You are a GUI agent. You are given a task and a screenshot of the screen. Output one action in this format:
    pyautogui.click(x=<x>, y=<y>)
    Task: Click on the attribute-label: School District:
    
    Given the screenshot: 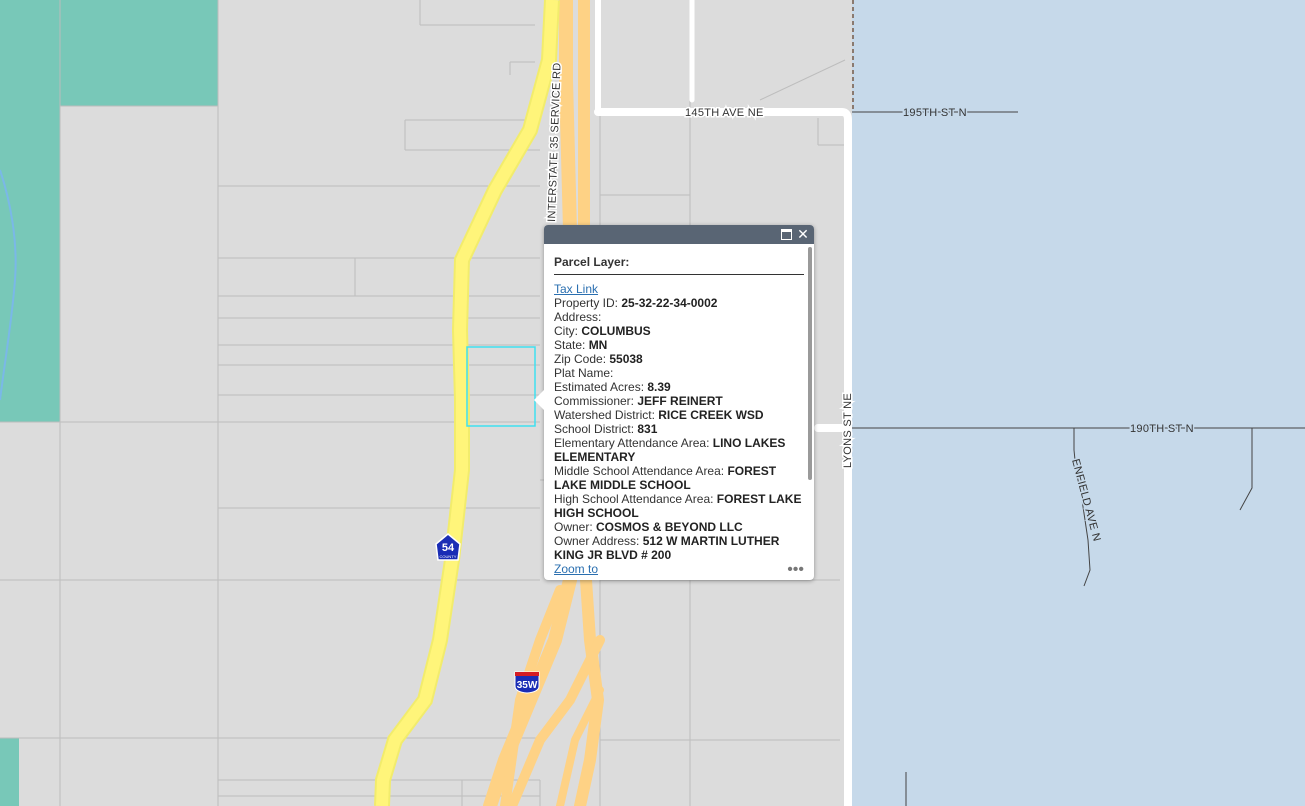 What is the action you would take?
    pyautogui.click(x=596, y=429)
    